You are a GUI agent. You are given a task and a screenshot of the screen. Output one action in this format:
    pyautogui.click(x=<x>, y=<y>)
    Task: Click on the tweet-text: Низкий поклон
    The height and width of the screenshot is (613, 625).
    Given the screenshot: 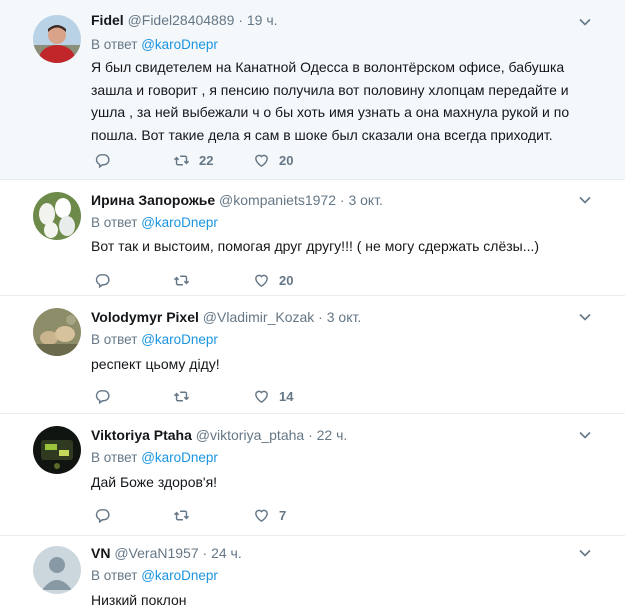 What is the action you would take?
    pyautogui.click(x=139, y=600)
    